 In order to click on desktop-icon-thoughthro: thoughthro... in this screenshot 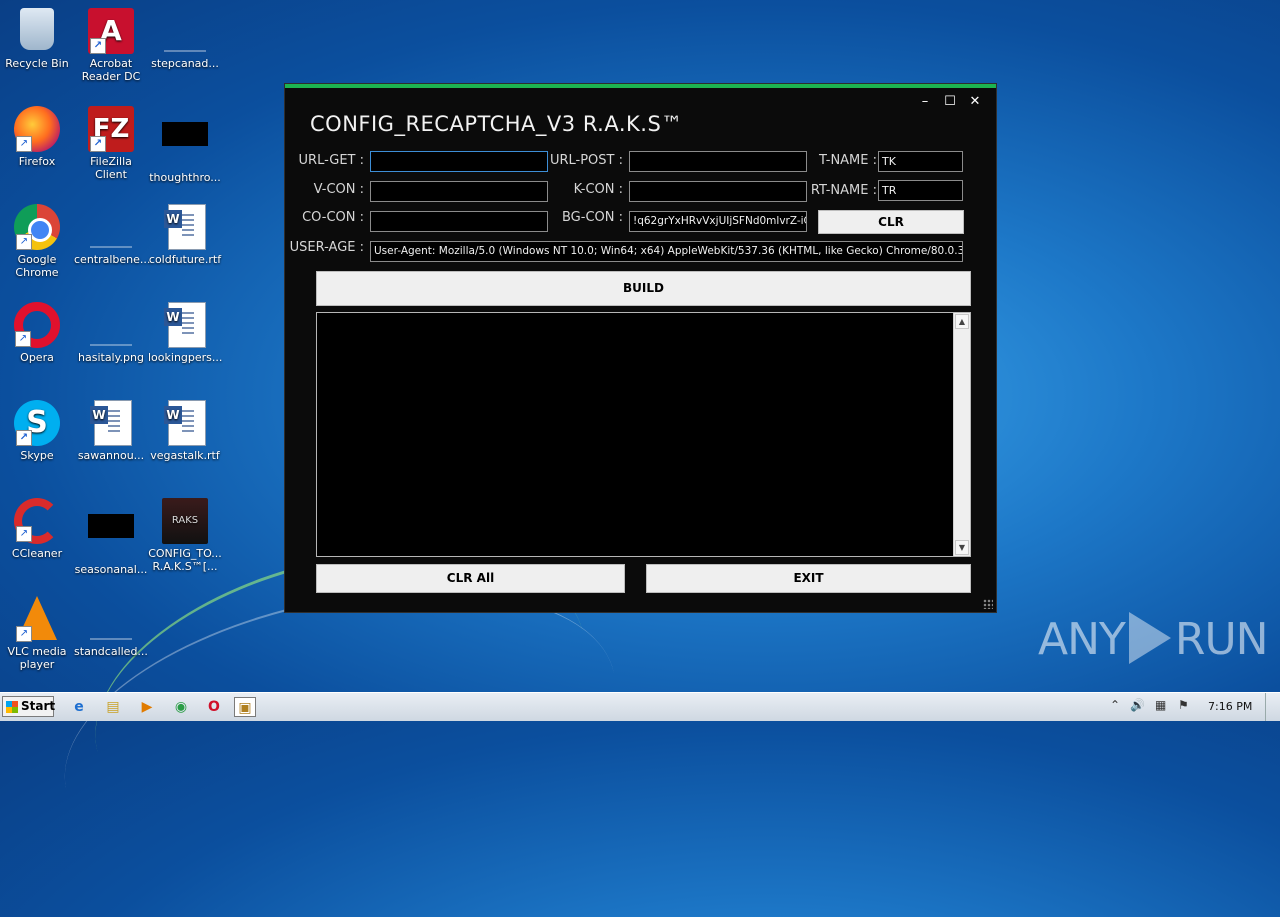, I will do `click(185, 145)`.